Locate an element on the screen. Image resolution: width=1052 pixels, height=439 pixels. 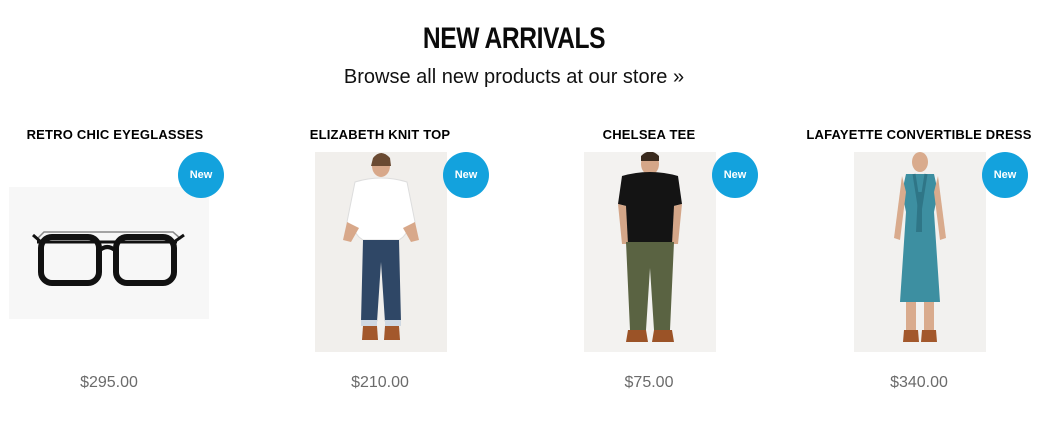
product-card: RETRO CHIC EYEGLASSES New $295.00 is located at coordinates (115, 265).